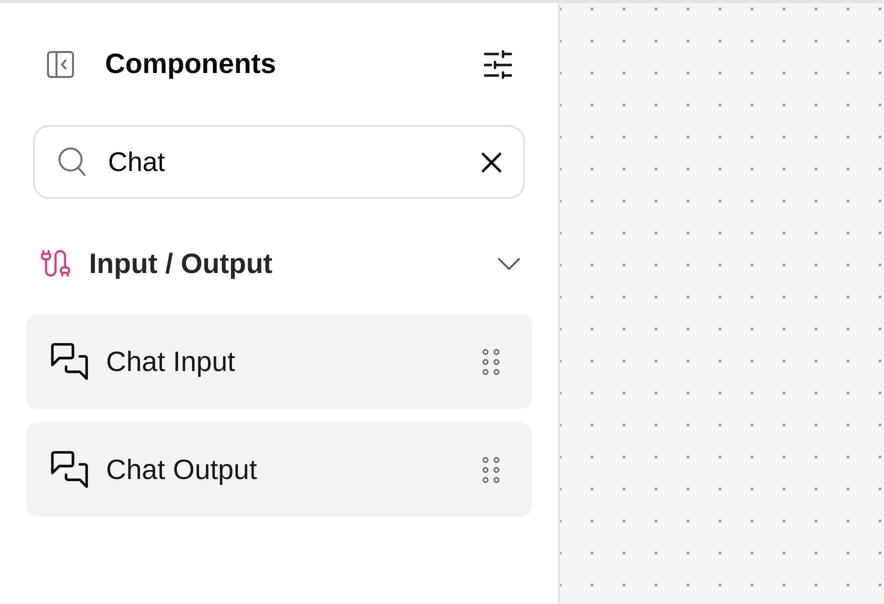  What do you see at coordinates (72, 162) in the screenshot?
I see `search-icon` at bounding box center [72, 162].